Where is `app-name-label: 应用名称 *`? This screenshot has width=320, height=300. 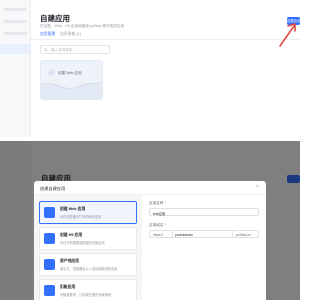
app-name-label: 应用名称 * is located at coordinates (157, 203).